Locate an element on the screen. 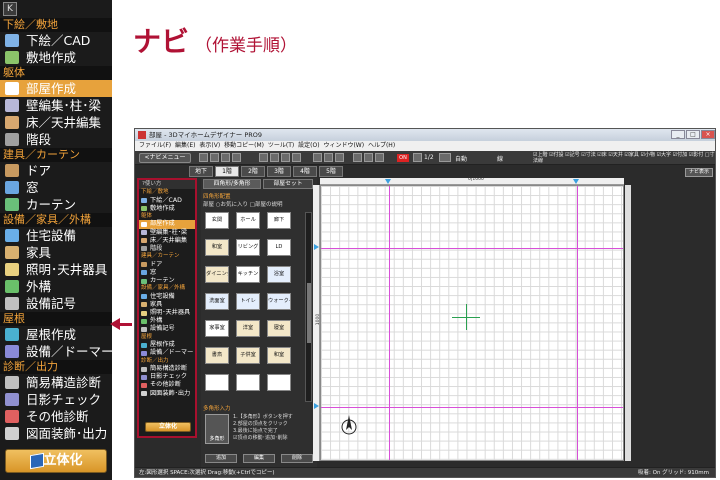 This screenshot has width=720, height=480. zoom-in-icon is located at coordinates (328, 157).